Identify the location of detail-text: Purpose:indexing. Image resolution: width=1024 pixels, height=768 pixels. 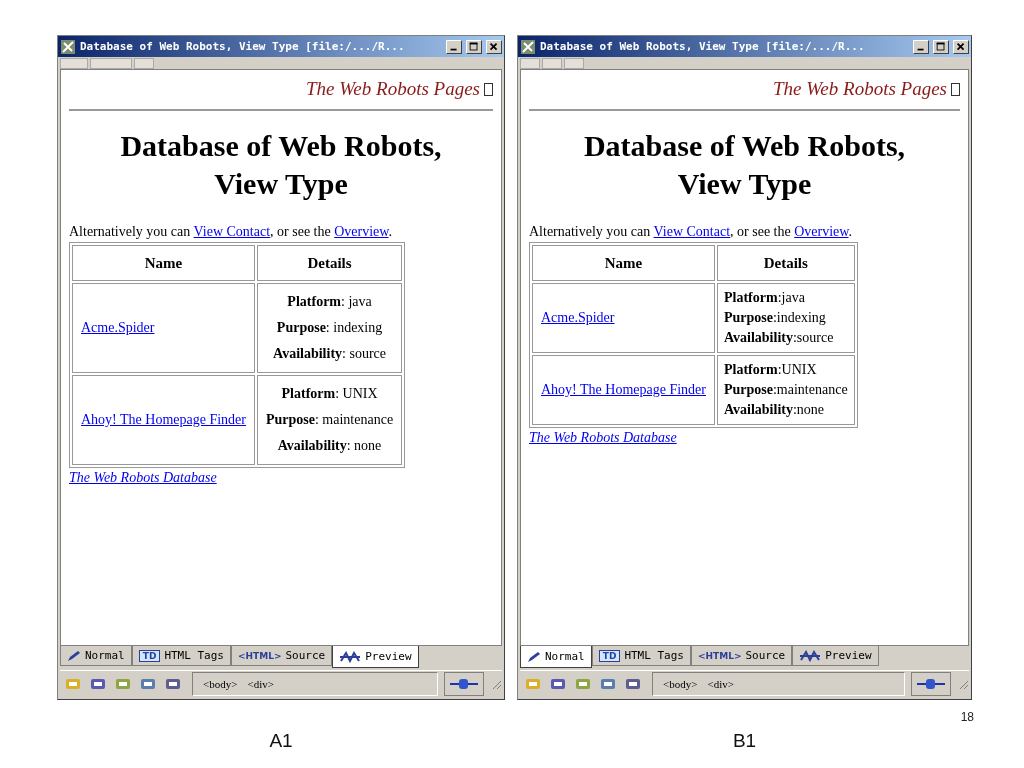
(775, 318).